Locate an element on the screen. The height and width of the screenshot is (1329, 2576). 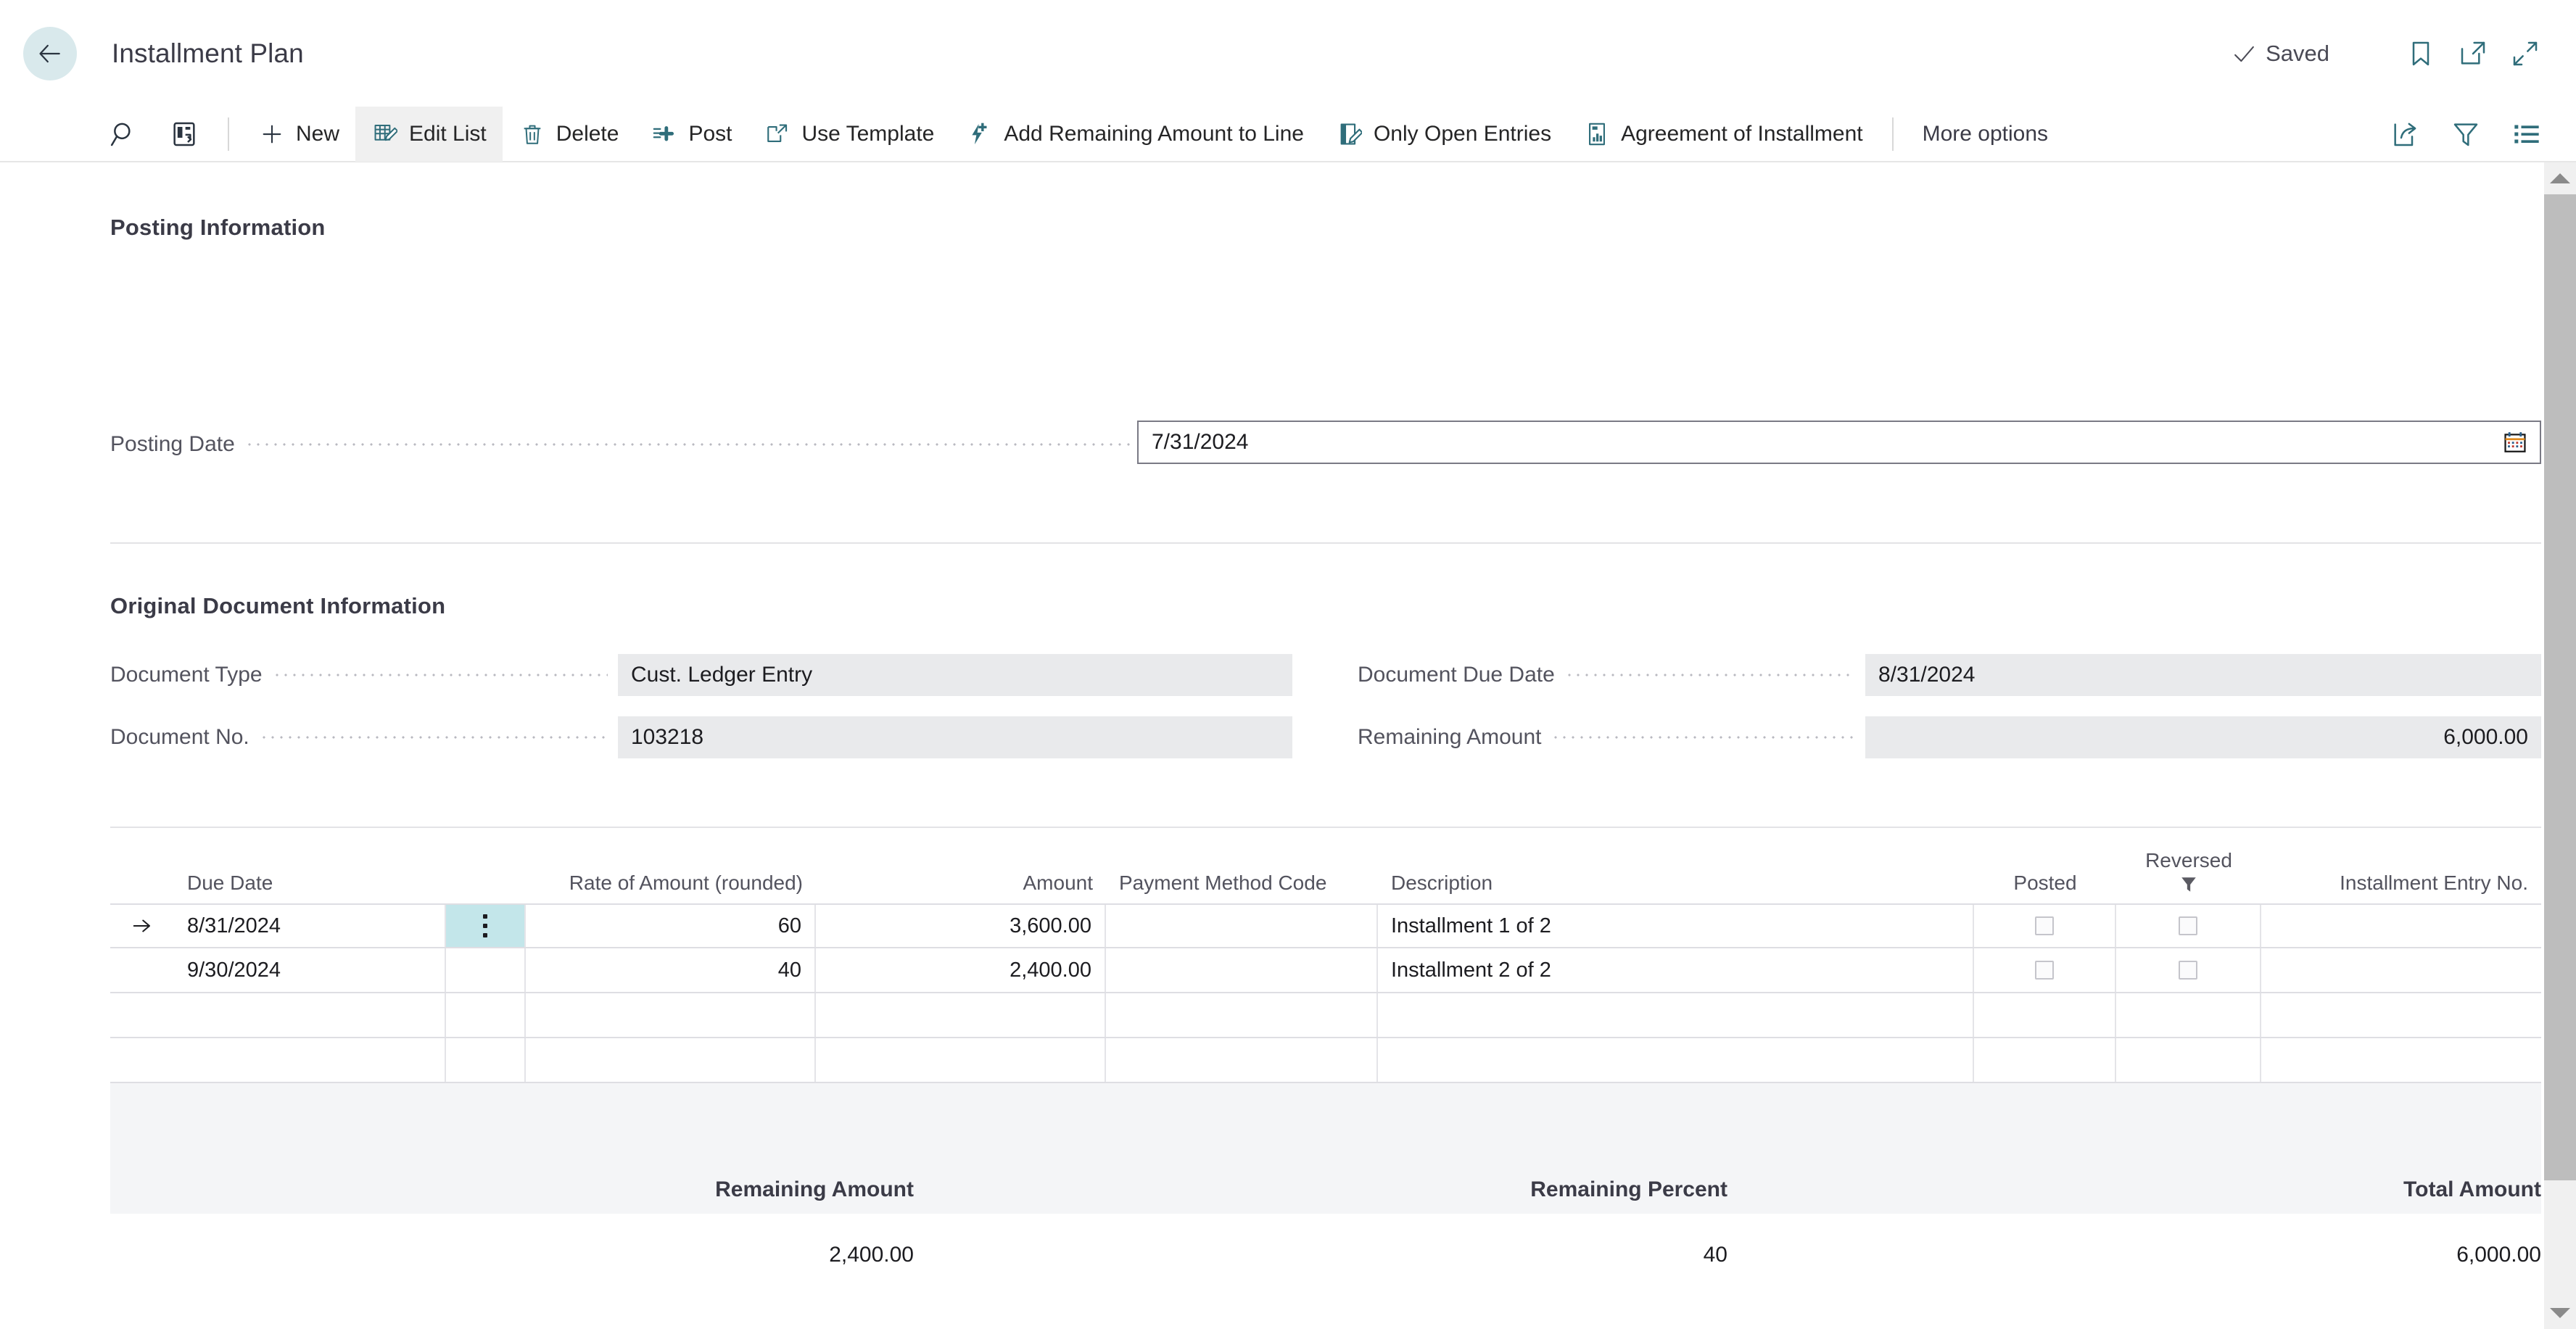
document-type-label: Document Type is located at coordinates (187, 675).